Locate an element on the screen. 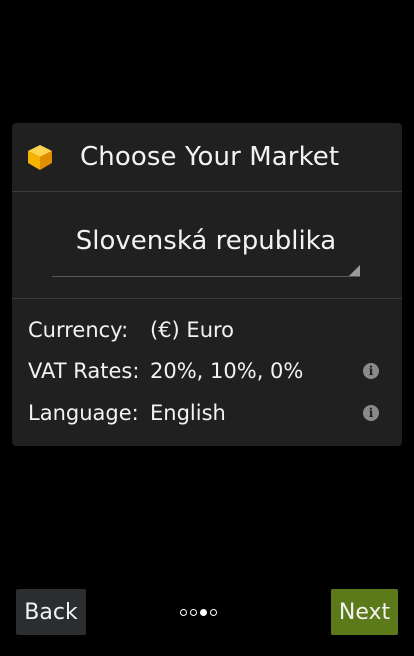  dialog-title: Choose Your Market is located at coordinates (210, 157).